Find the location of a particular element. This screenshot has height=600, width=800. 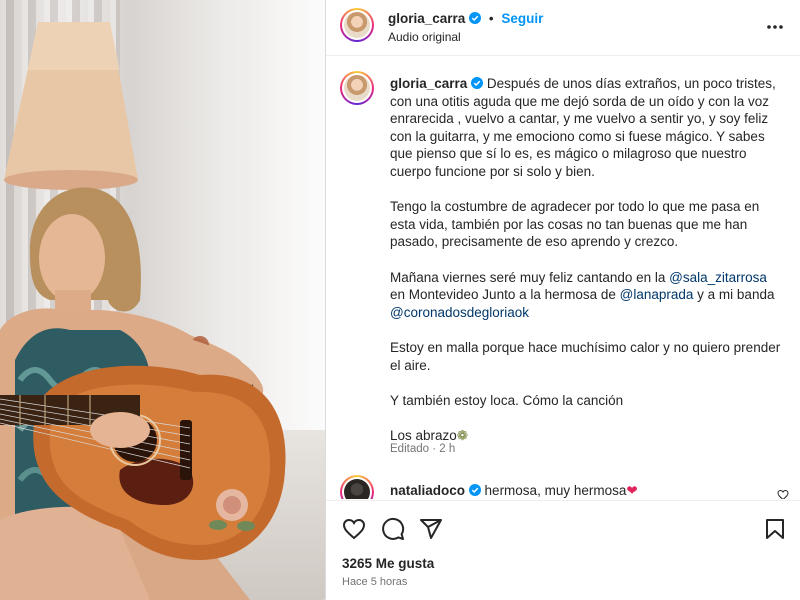

hand is located at coordinates (120, 430).